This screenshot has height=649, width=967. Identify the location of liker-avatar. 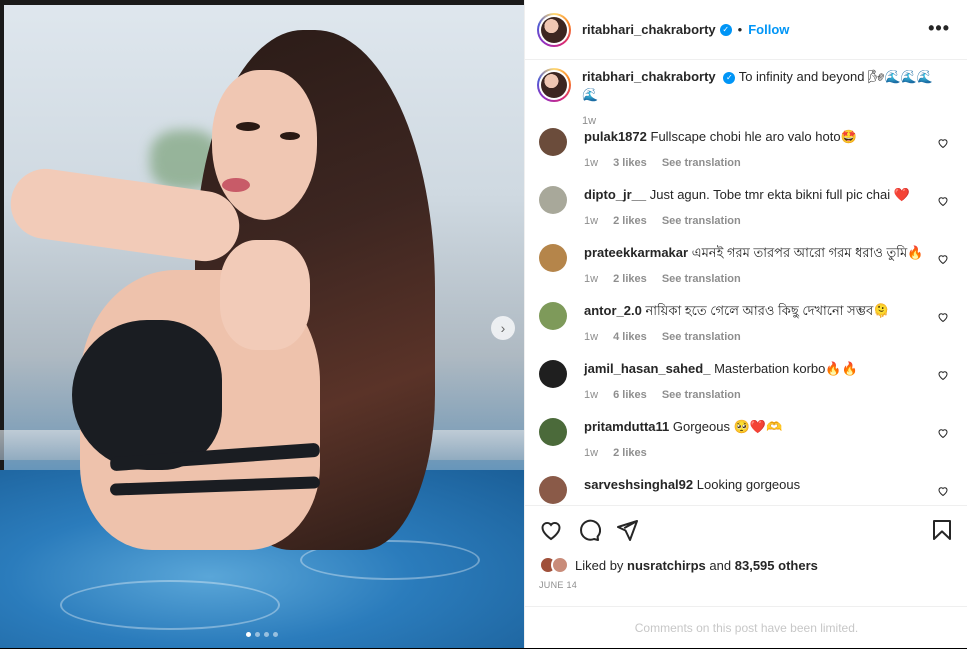
(560, 565).